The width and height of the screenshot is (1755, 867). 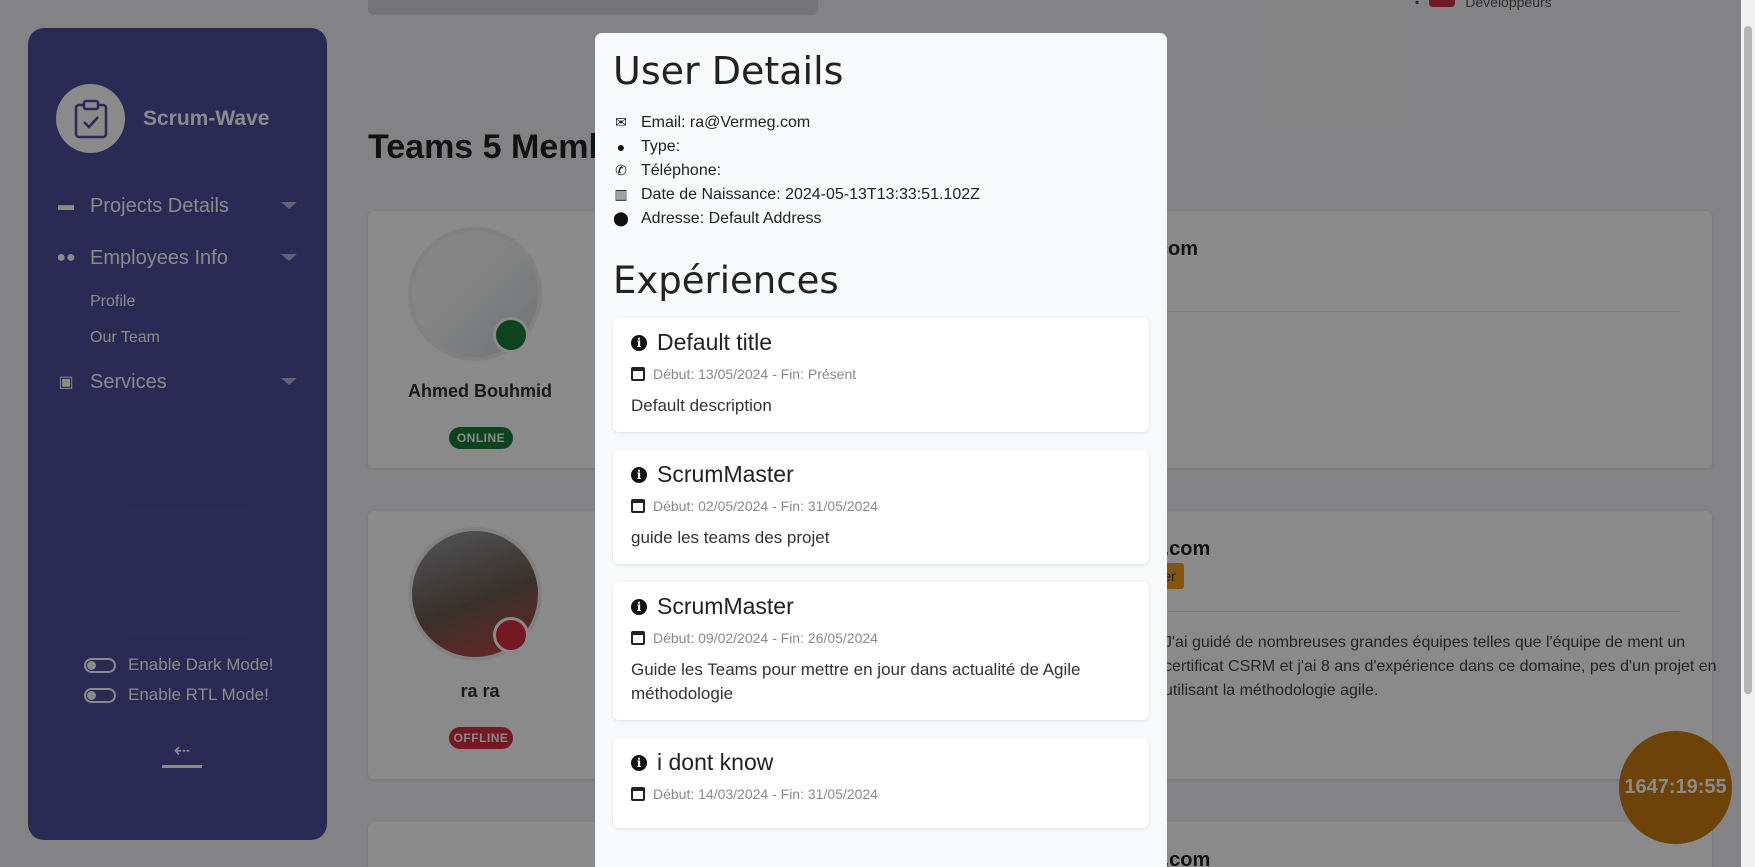 I want to click on experience-dates: Début: 14/03/2024 - Fin: 31/05/2024, so click(x=765, y=793).